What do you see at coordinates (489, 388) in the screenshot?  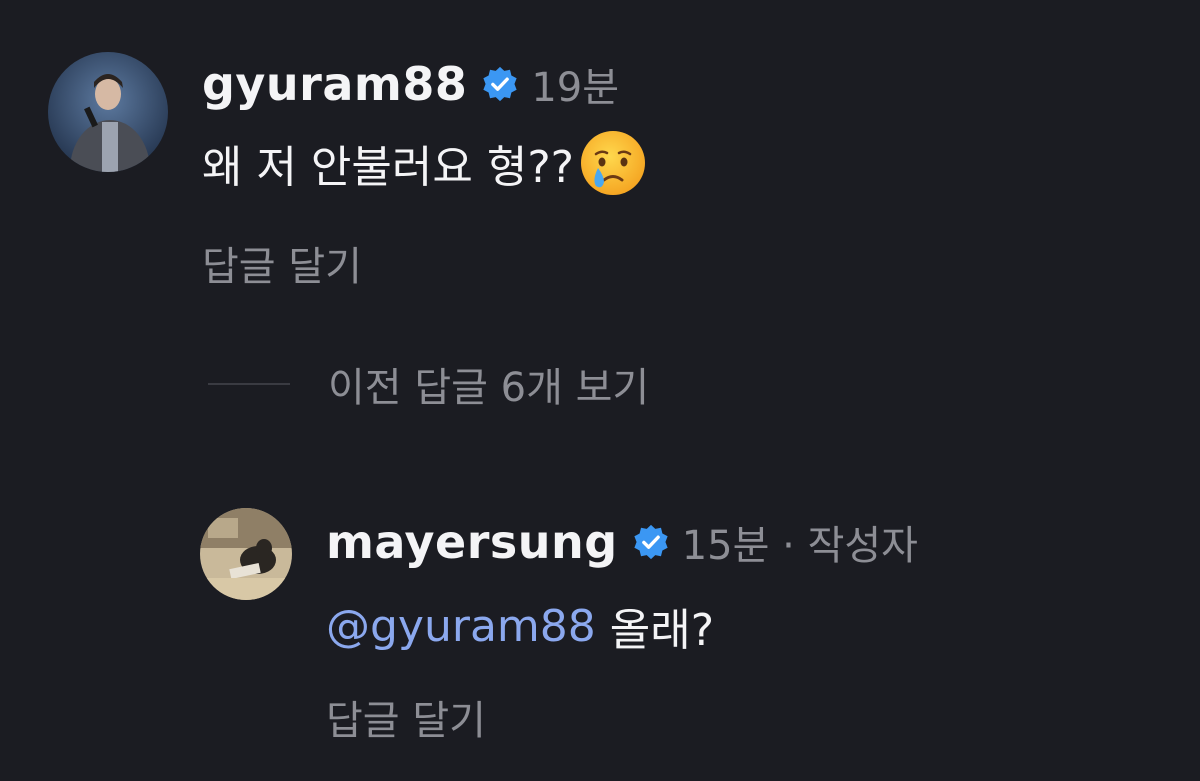 I see `view-replies-label: 이전 답글 6개 보기` at bounding box center [489, 388].